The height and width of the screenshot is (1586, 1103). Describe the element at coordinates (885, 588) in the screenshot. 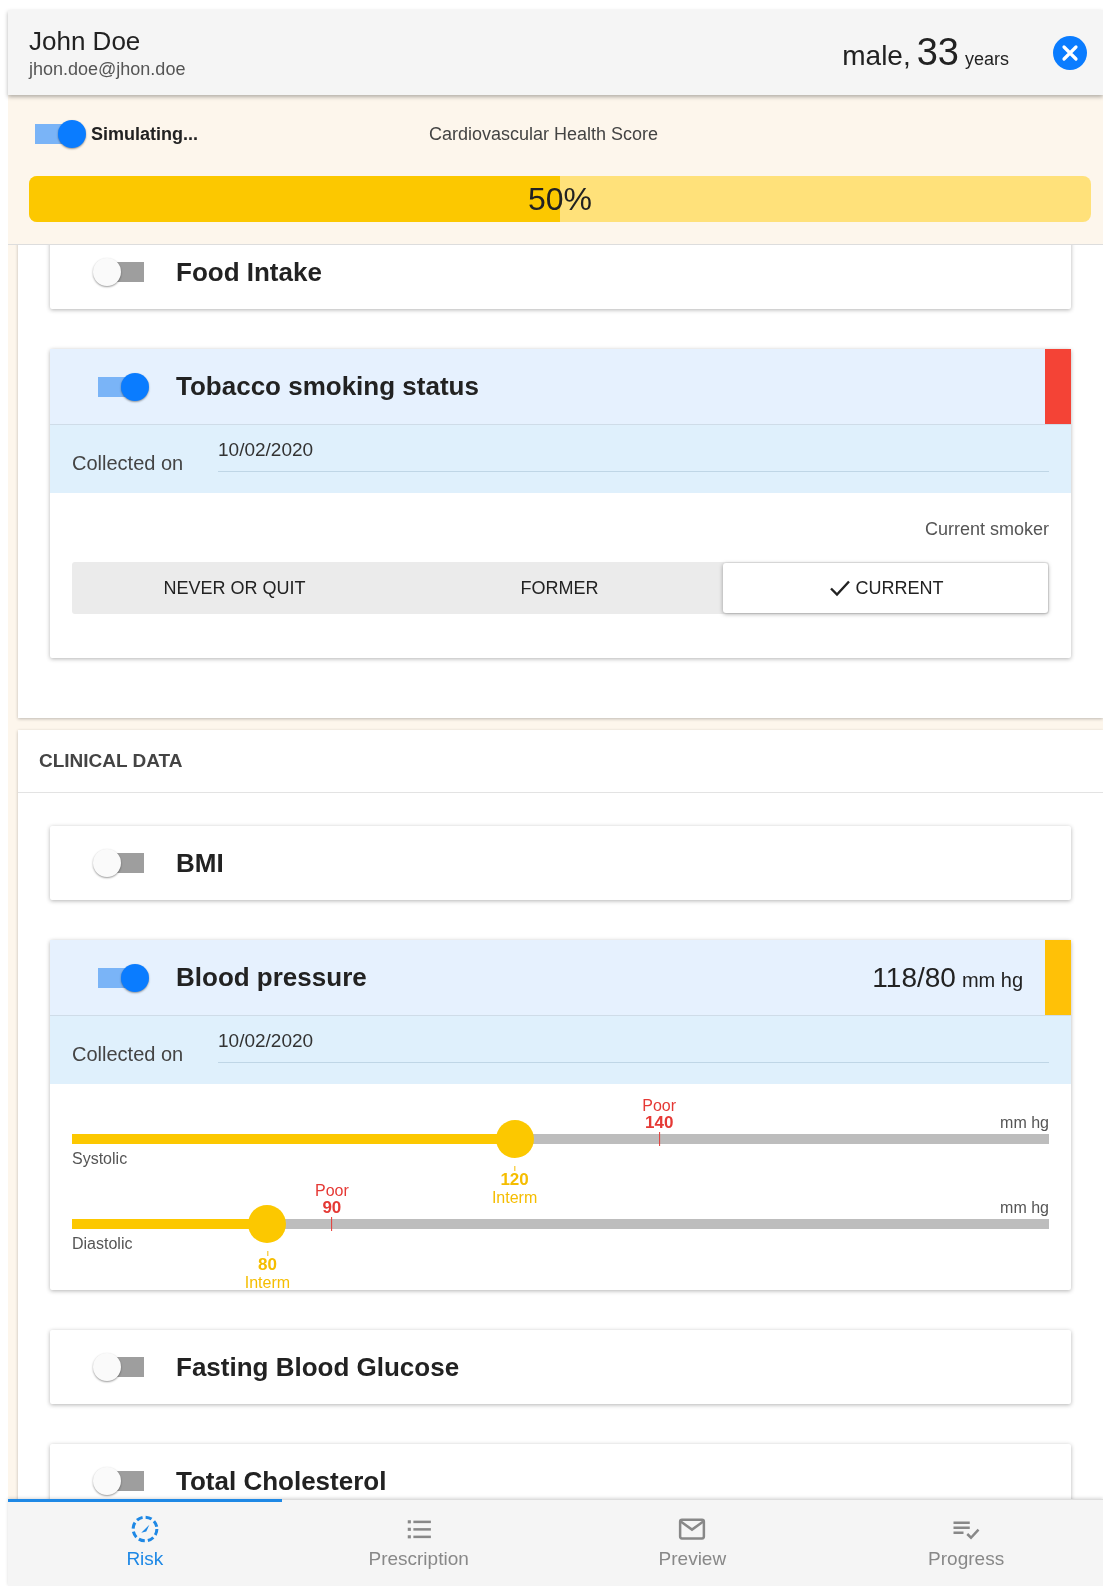

I see `option-button: CURRENT` at that location.